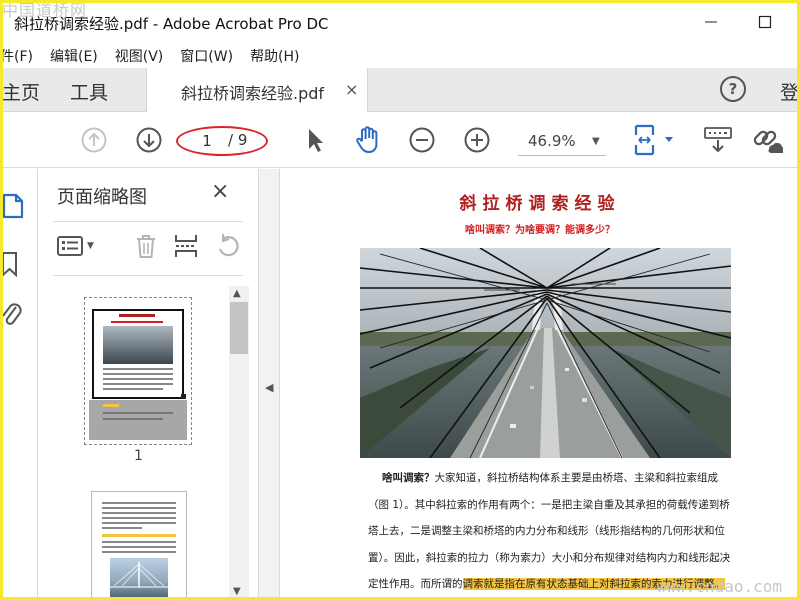 The width and height of the screenshot is (800, 600). What do you see at coordinates (220, 191) in the screenshot?
I see `close-panel-icon: ×` at bounding box center [220, 191].